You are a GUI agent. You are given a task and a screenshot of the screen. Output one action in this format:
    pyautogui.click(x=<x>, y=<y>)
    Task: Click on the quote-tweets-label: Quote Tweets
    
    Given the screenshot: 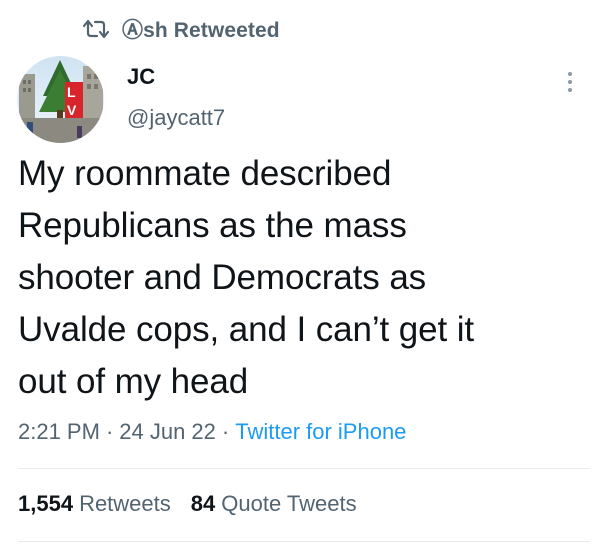 What is the action you would take?
    pyautogui.click(x=289, y=503)
    